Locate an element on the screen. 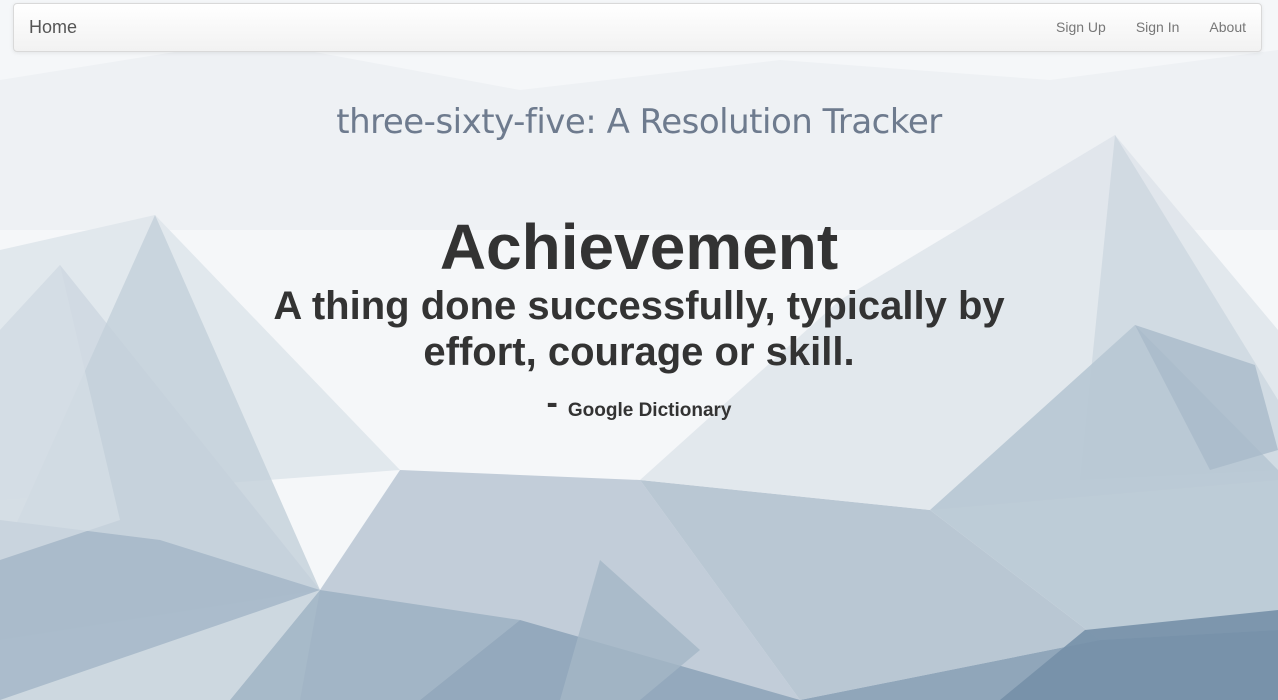  source-name: Google Dictionary is located at coordinates (649, 410).